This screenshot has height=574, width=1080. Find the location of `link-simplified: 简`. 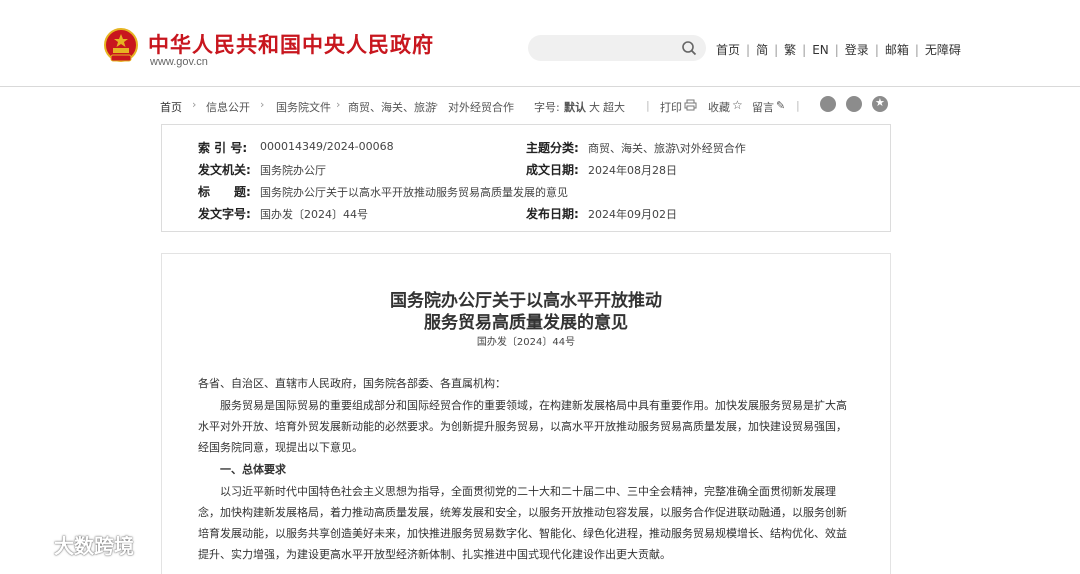

link-simplified: 简 is located at coordinates (762, 50).